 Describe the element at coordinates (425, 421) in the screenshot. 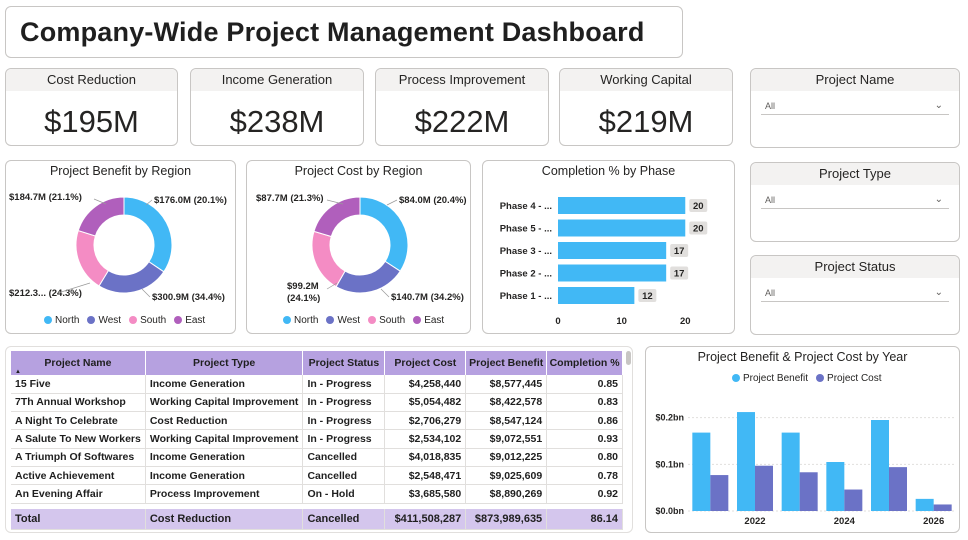

I see `table-cell: $2,706,279` at that location.